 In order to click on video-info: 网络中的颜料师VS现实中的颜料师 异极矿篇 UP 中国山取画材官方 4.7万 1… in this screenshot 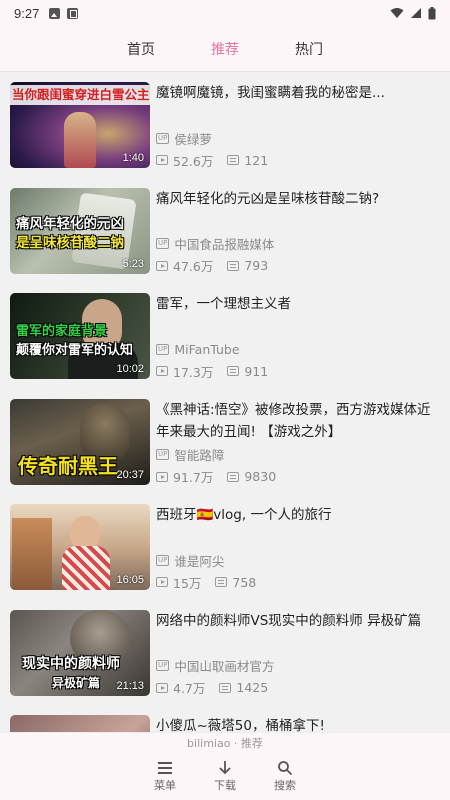, I will do `click(298, 658)`.